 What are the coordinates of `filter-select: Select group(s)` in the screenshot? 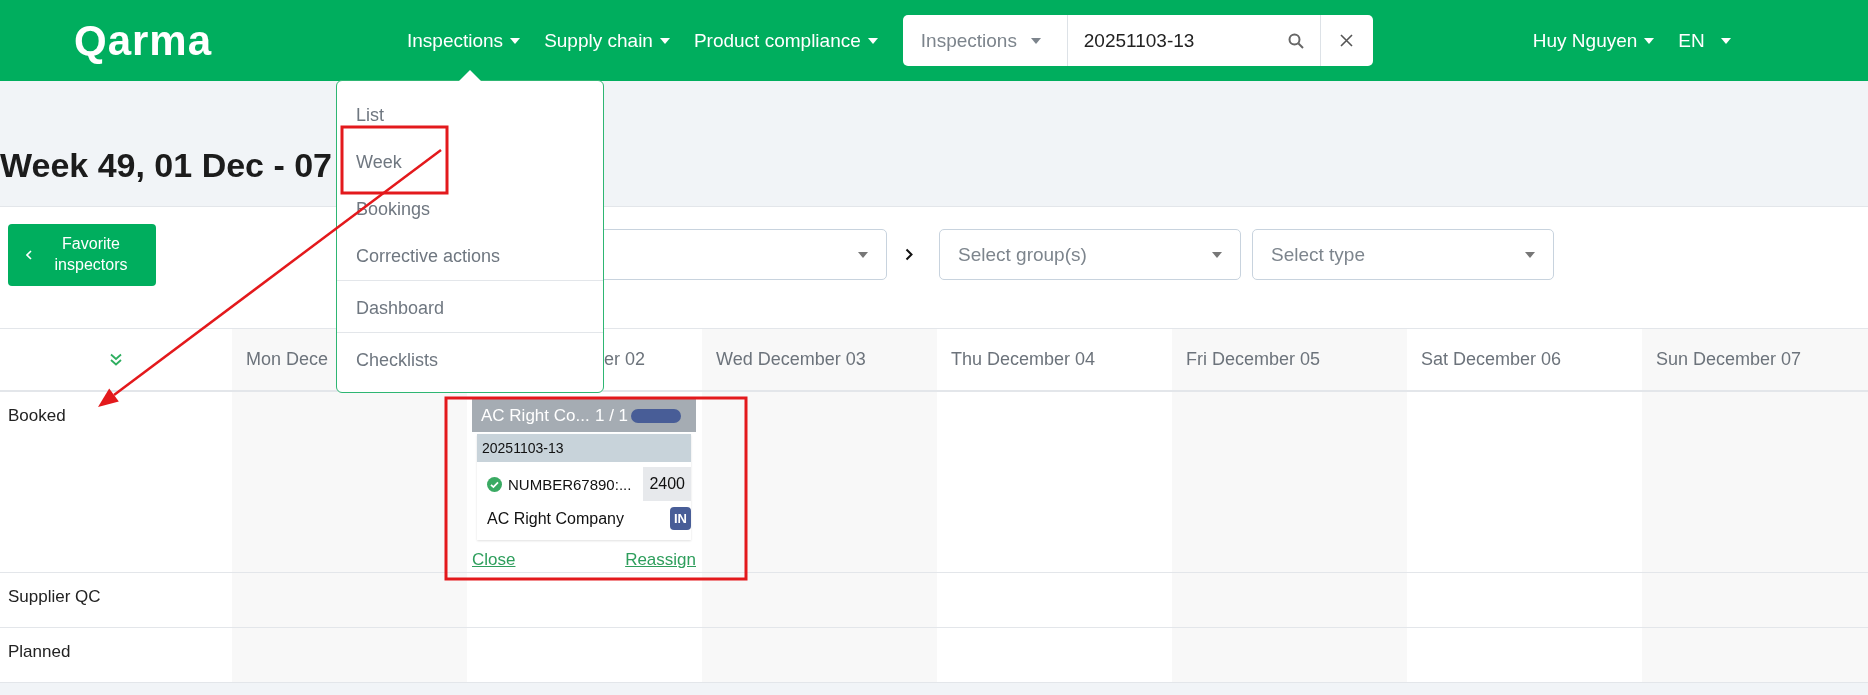 It's located at (1090, 254).